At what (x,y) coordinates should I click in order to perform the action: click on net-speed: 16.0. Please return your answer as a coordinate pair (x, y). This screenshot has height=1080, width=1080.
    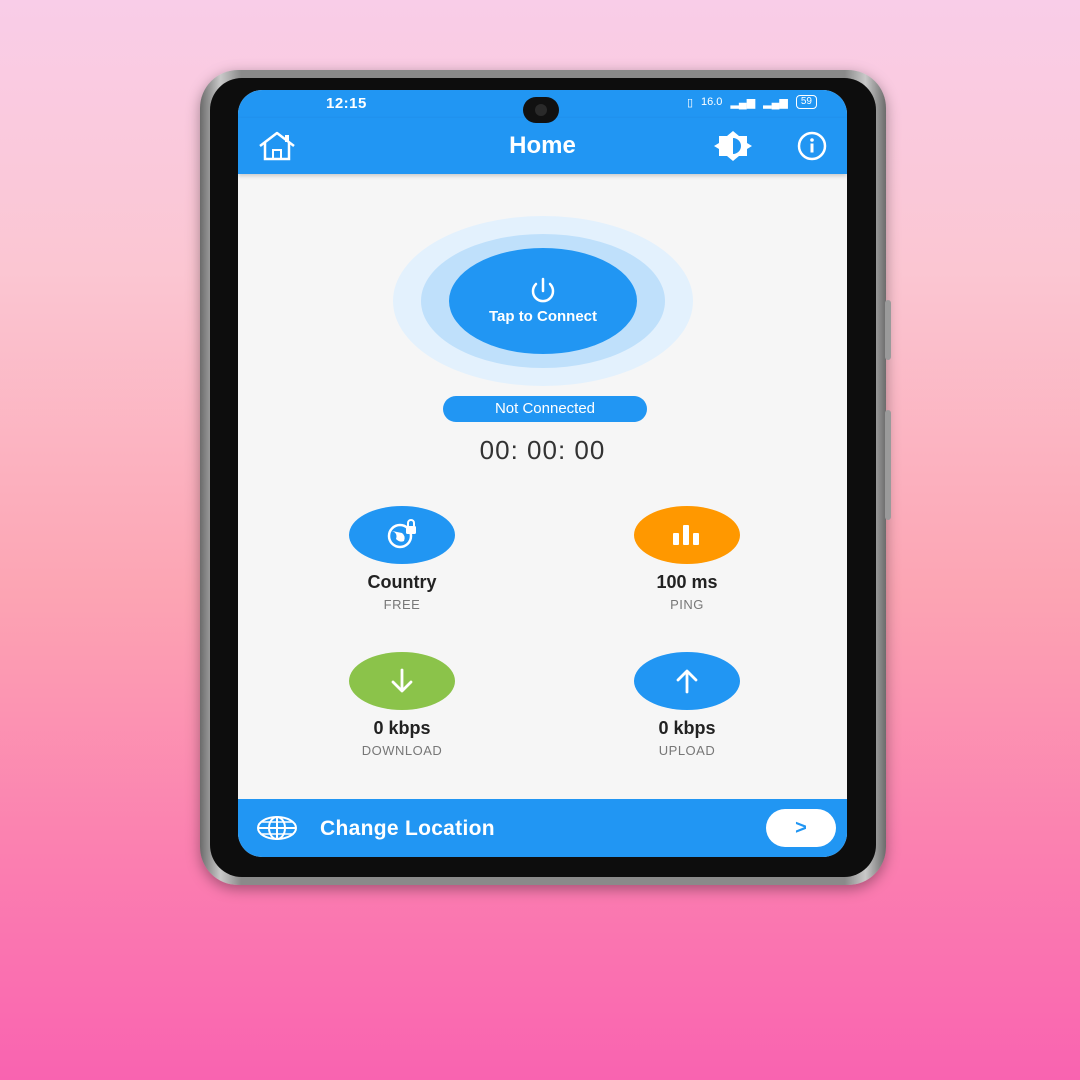
    Looking at the image, I should click on (712, 102).